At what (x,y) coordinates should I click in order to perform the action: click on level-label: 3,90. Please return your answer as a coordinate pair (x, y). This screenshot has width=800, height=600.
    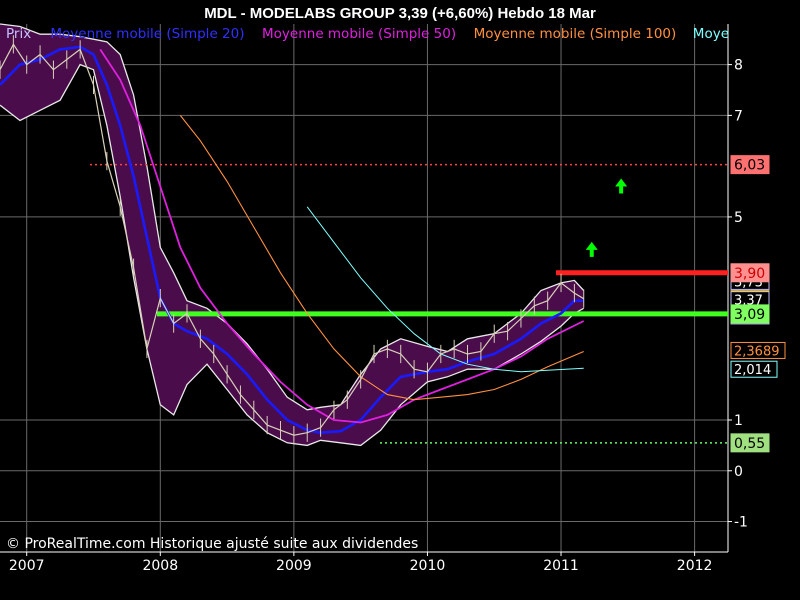
    Looking at the image, I should click on (749, 274).